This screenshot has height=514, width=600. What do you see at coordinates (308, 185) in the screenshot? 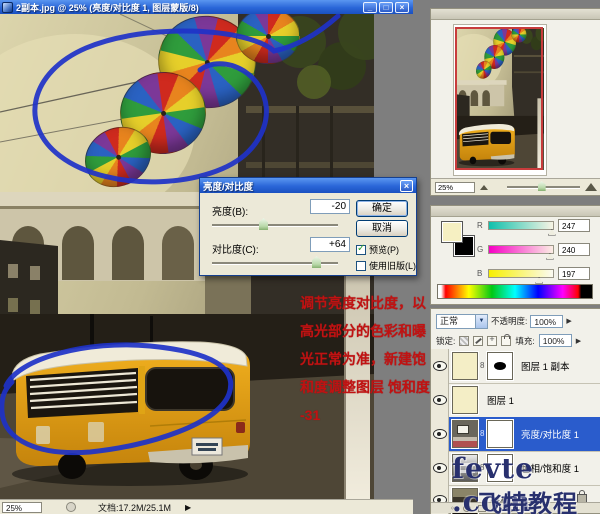
I see `dialog-titlebar: 亮度/对比度 ×` at bounding box center [308, 185].